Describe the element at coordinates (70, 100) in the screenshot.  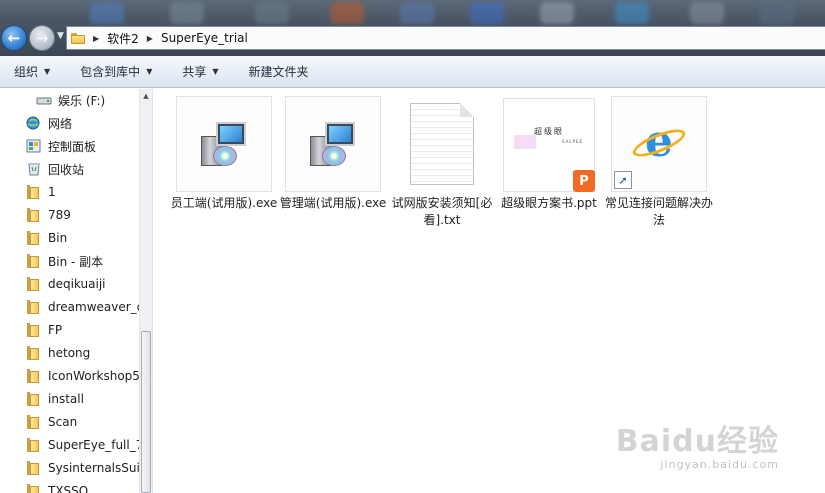
I see `nav-item-drive-f: 娱乐 (F:)` at that location.